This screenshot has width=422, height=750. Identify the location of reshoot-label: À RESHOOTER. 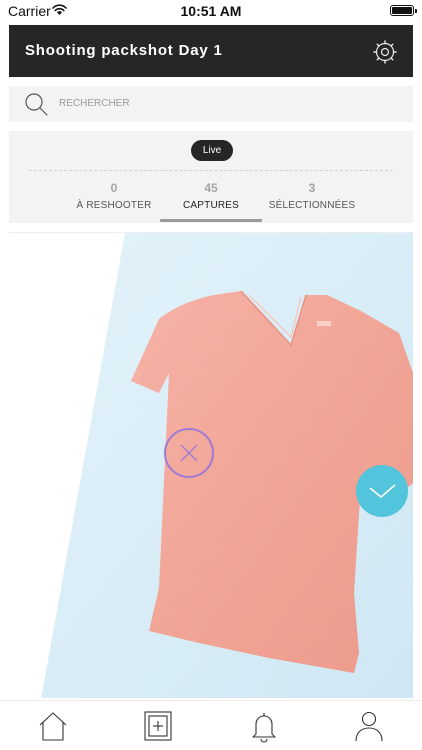
(114, 205).